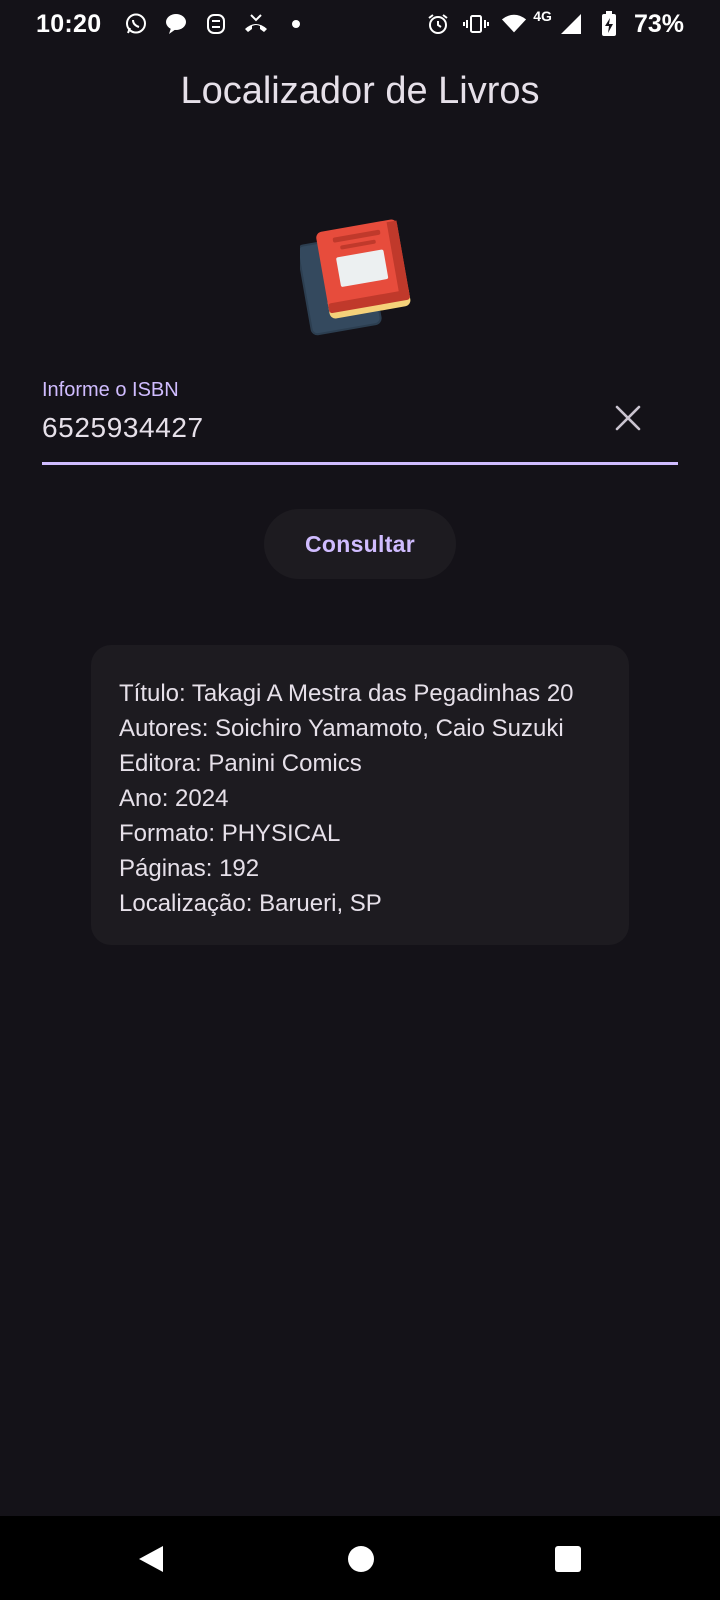  I want to click on cellular-signal-icon, so click(571, 24).